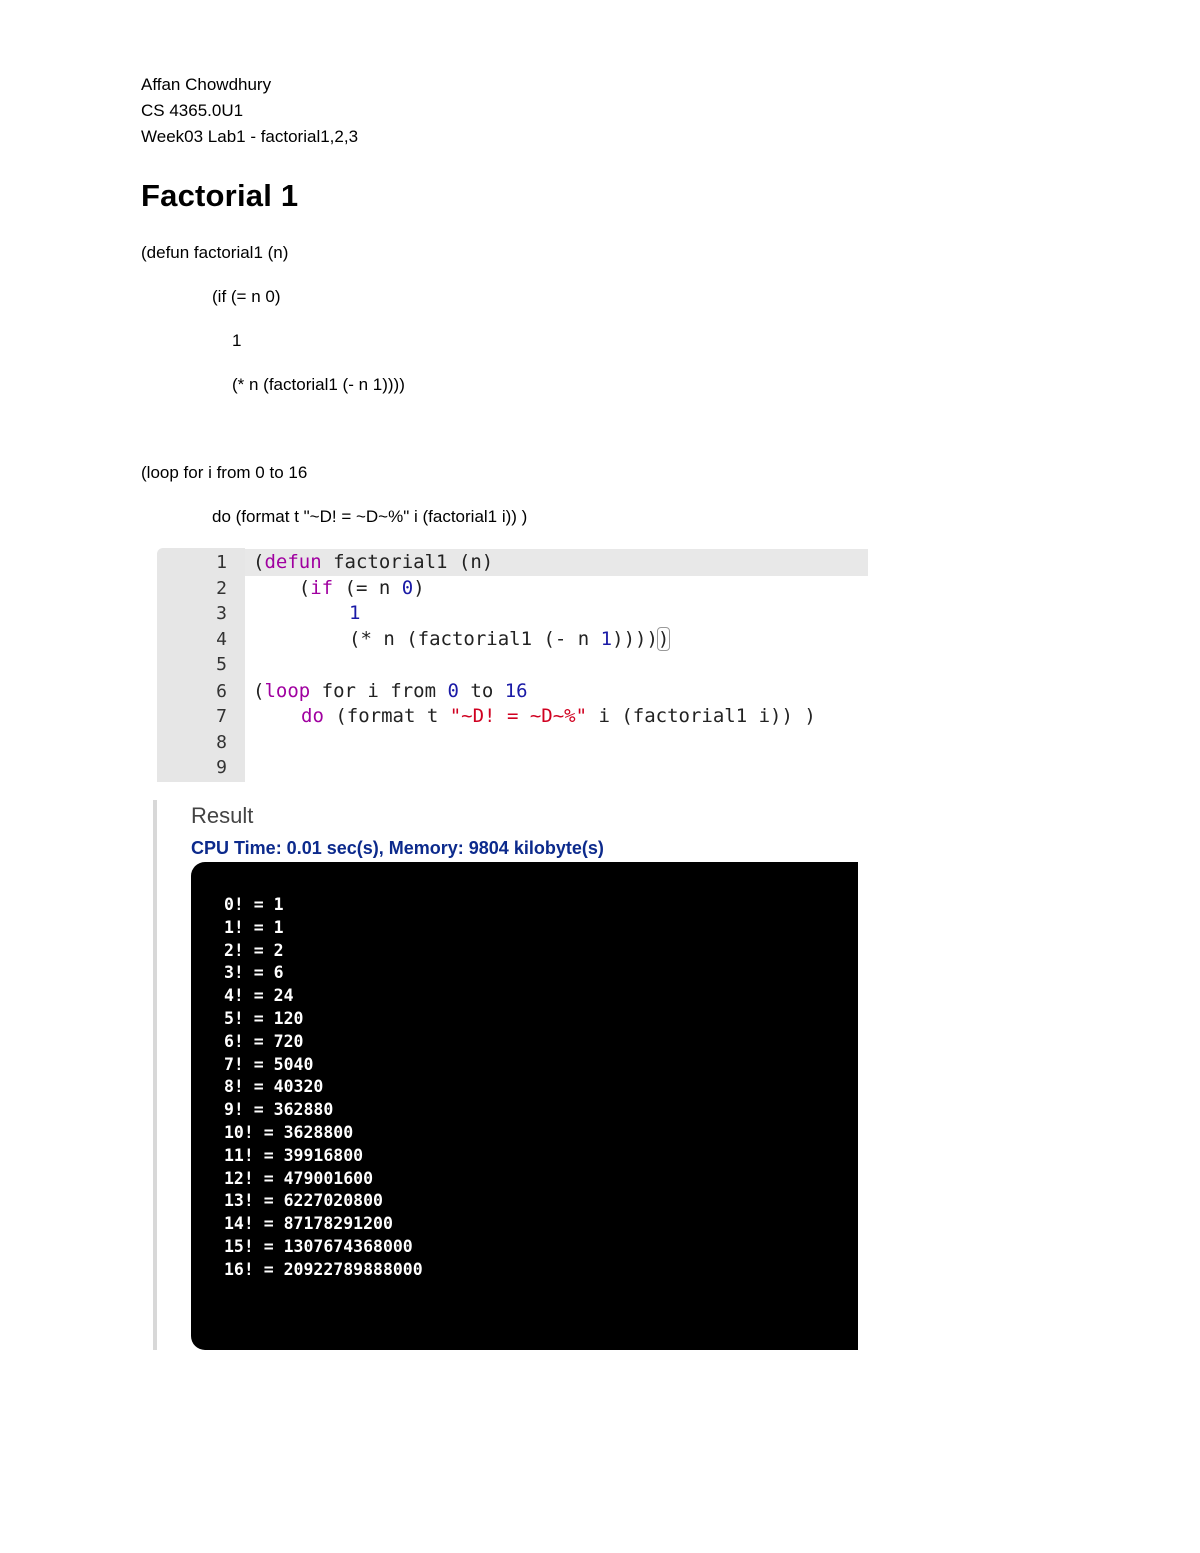  I want to click on code-line-1: (defun factorial1 (n), so click(373, 562).